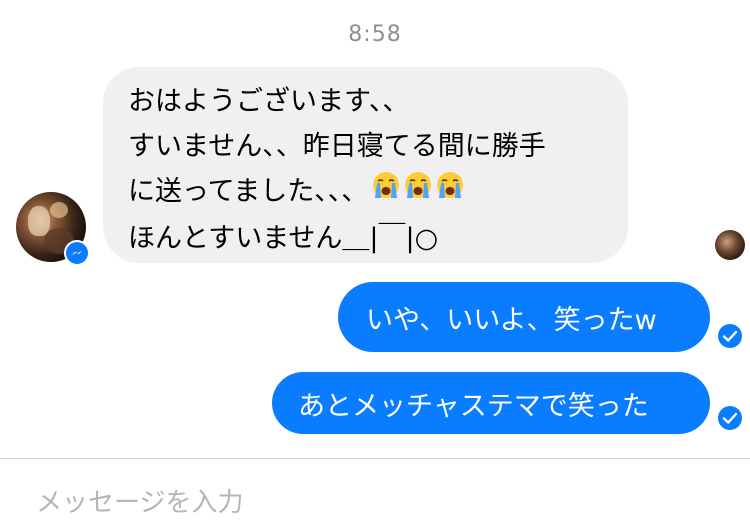 This screenshot has height=528, width=750. Describe the element at coordinates (283, 238) in the screenshot. I see `message-line: ほんとすいません＿|￣|○` at that location.